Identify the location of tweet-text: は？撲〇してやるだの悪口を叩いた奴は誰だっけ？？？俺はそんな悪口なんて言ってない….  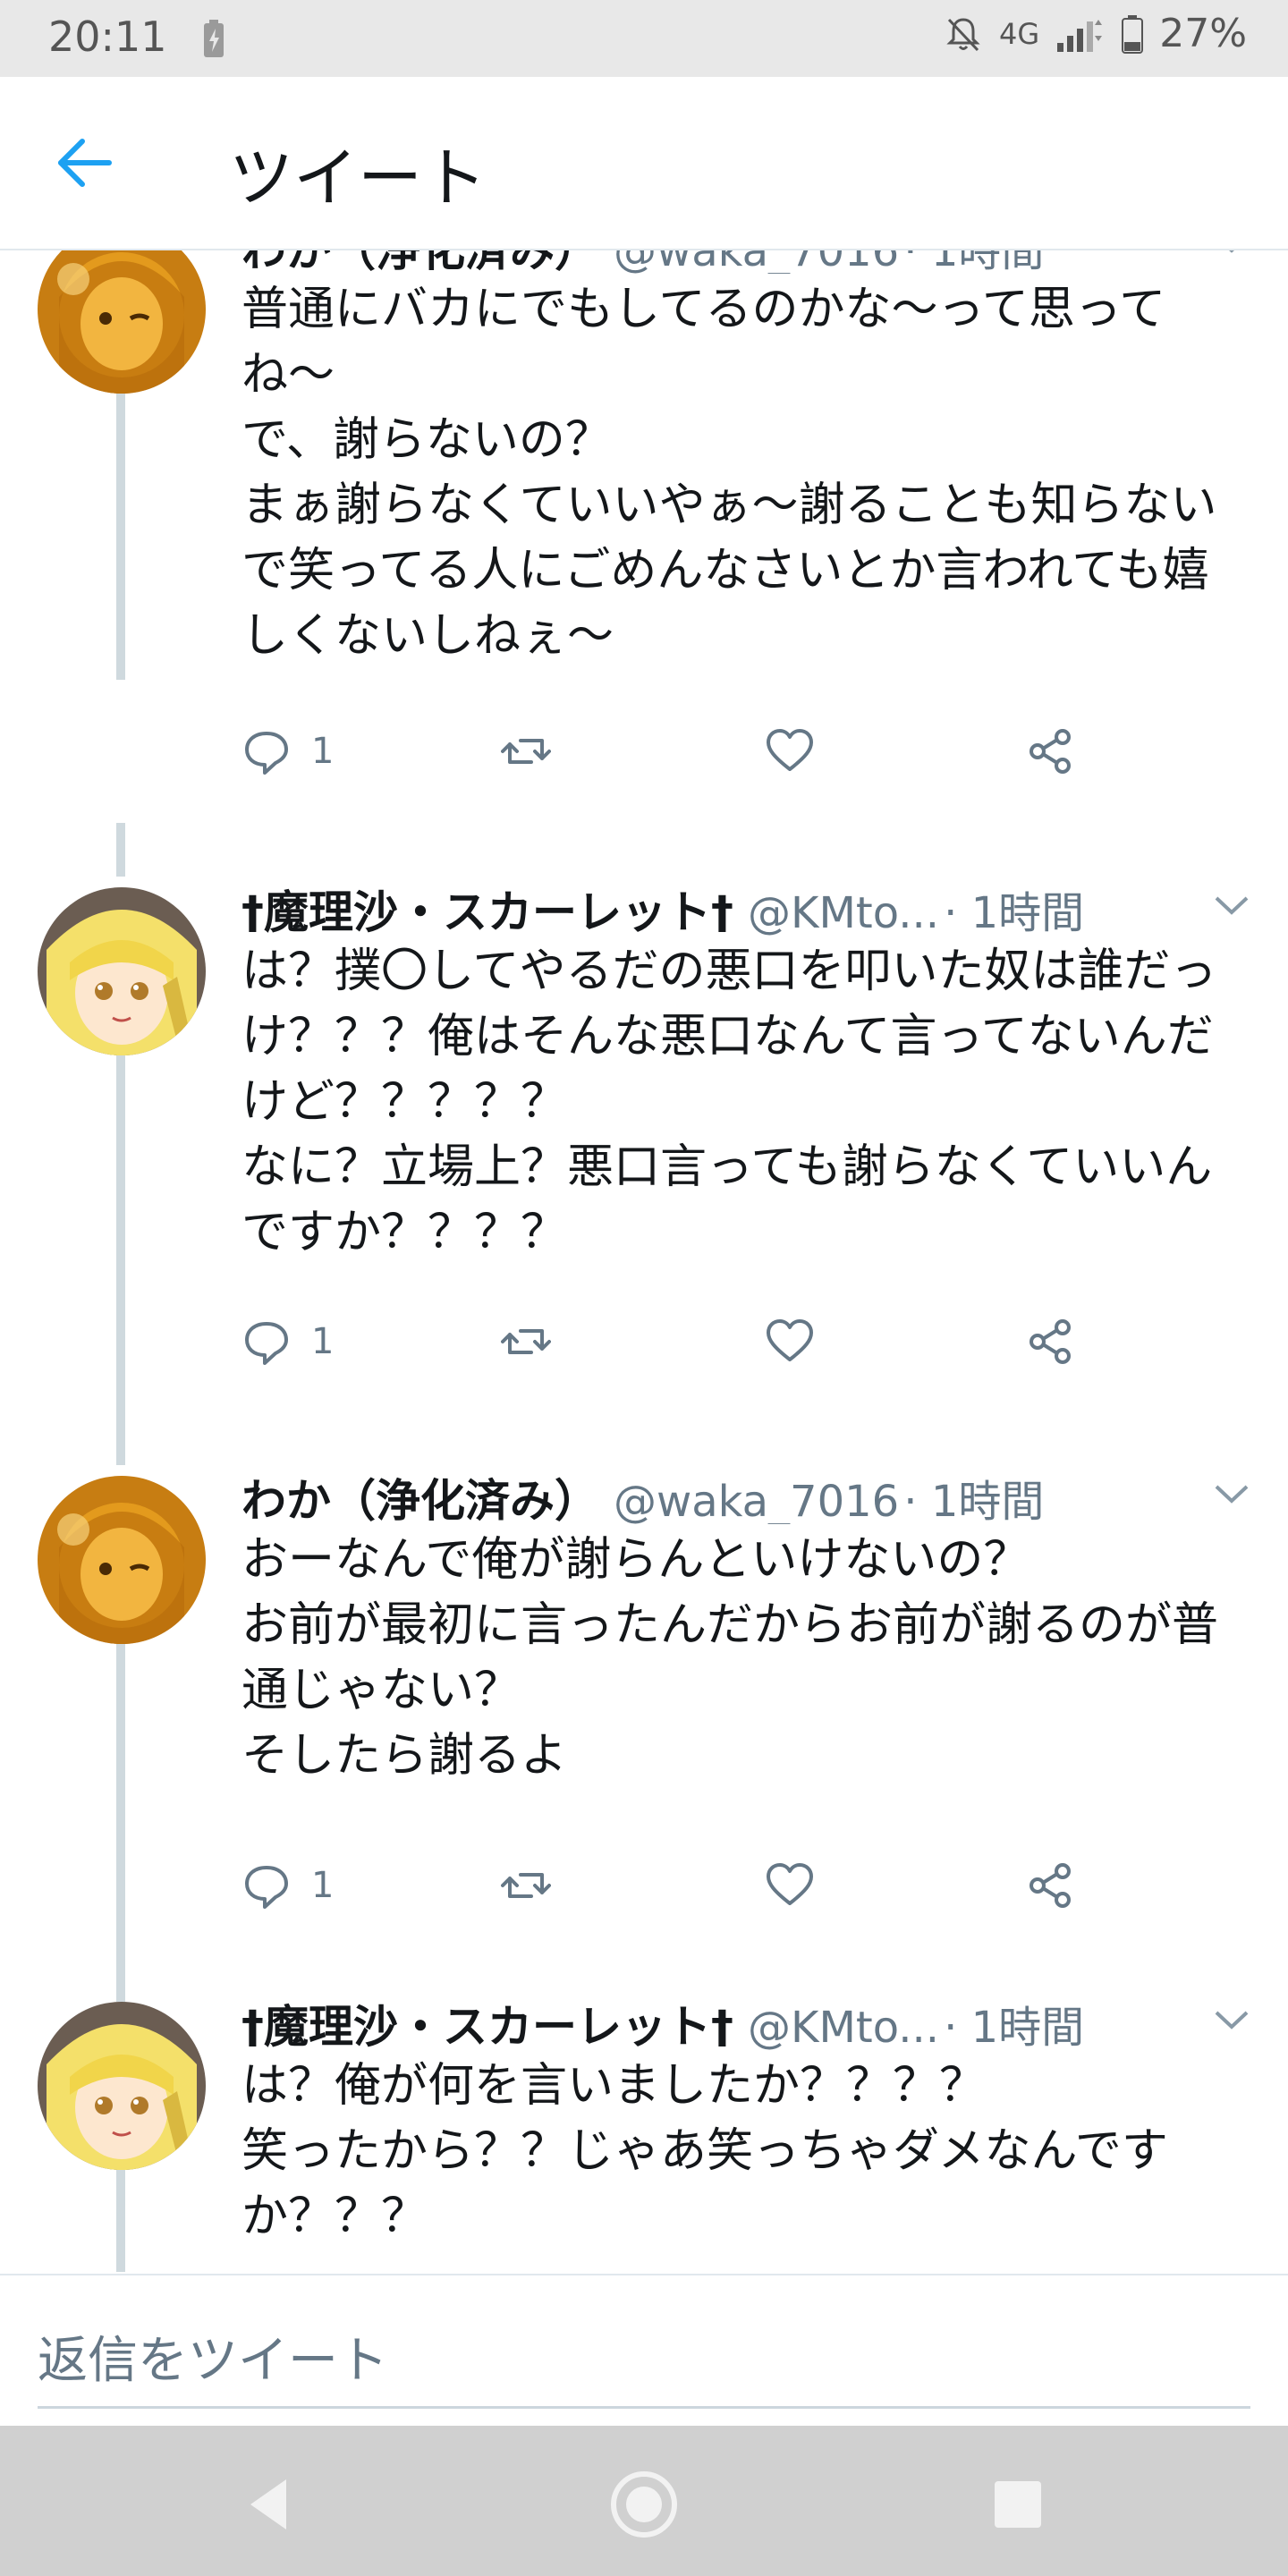
(729, 1102).